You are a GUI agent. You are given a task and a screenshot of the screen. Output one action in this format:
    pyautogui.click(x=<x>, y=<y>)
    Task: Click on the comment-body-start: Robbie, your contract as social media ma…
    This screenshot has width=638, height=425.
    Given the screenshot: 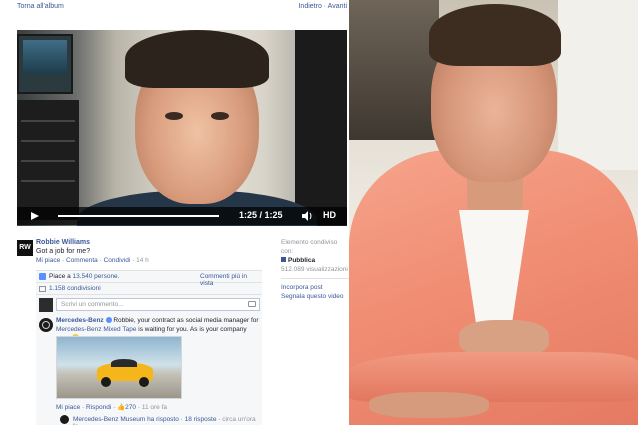 What is the action you would take?
    pyautogui.click(x=186, y=320)
    